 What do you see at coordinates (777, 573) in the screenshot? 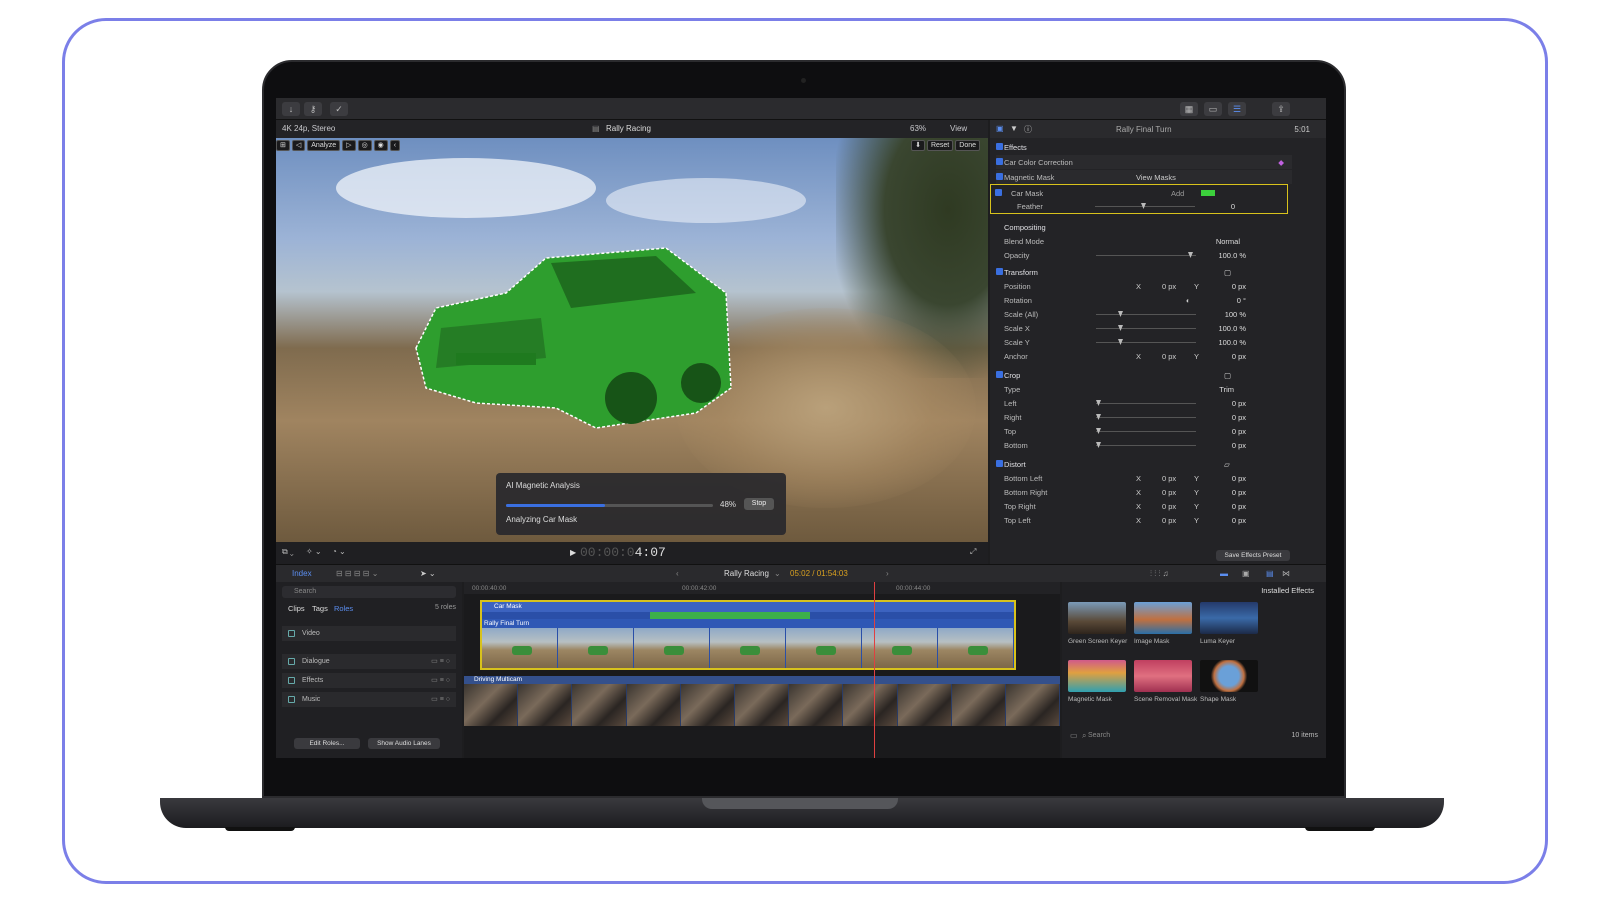
I see `chevron-down-icon: ⌄` at bounding box center [777, 573].